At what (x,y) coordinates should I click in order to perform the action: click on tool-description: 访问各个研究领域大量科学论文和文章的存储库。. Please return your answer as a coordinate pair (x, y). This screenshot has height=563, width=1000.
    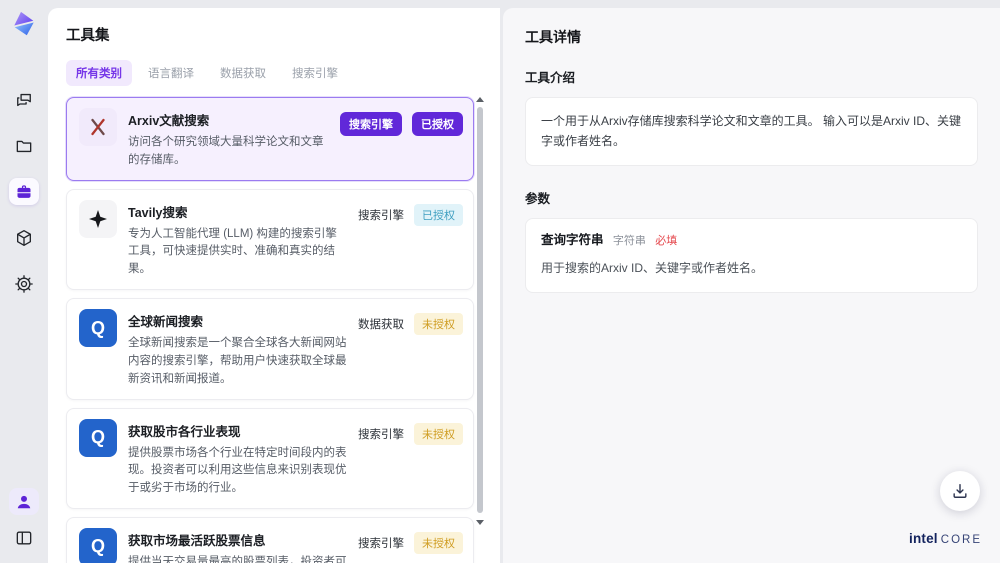
    Looking at the image, I should click on (226, 151).